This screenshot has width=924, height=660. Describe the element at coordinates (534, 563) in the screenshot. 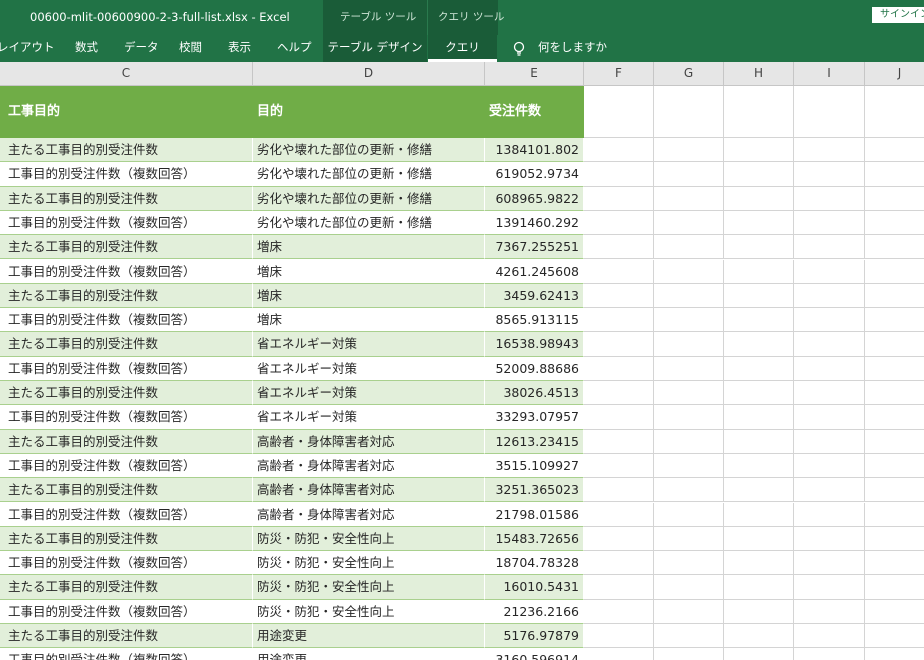

I see `order-count-cell: 18704.78328` at that location.